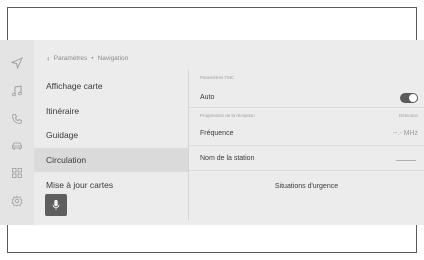  What do you see at coordinates (405, 133) in the screenshot?
I see `frequency-value: --.- MHz` at bounding box center [405, 133].